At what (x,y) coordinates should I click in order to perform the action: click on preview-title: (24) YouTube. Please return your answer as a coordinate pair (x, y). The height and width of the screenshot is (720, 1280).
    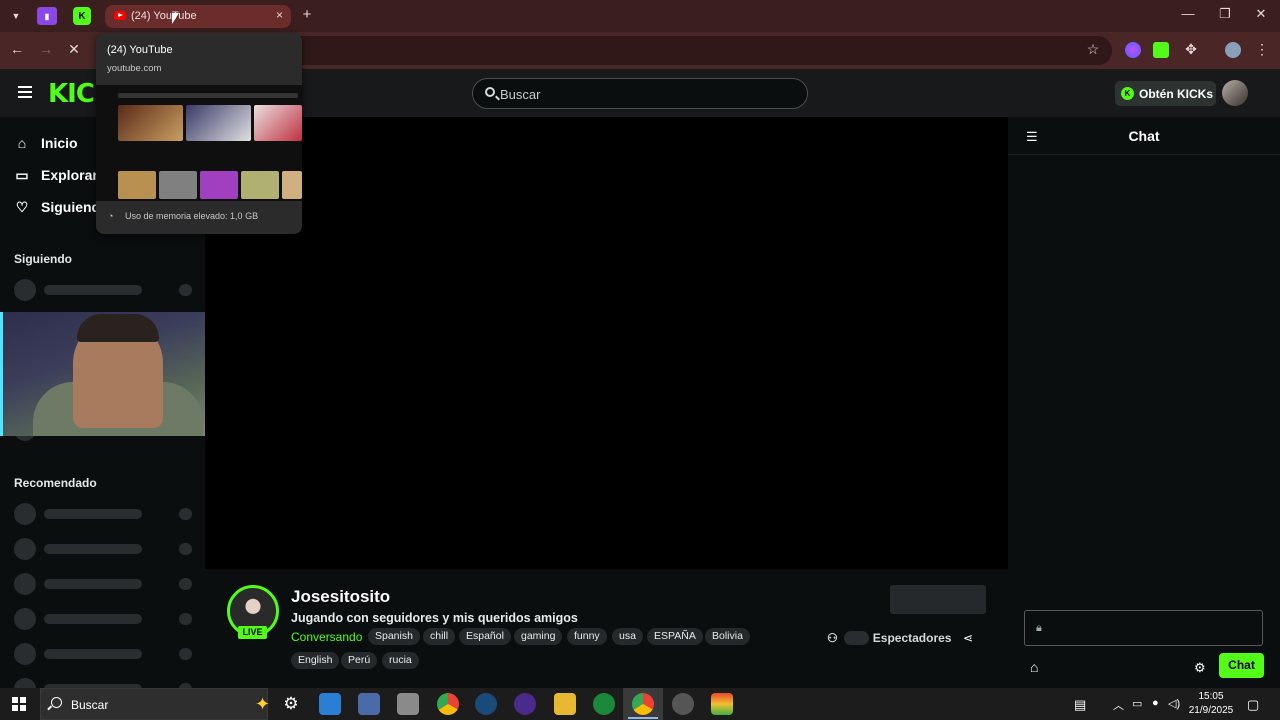
    Looking at the image, I should click on (140, 50).